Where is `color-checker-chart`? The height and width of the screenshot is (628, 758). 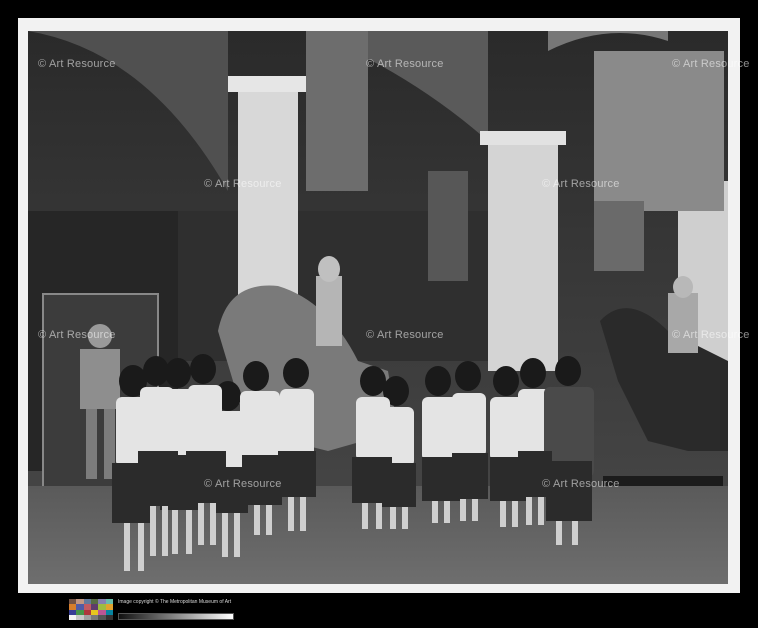 color-checker-chart is located at coordinates (91, 609).